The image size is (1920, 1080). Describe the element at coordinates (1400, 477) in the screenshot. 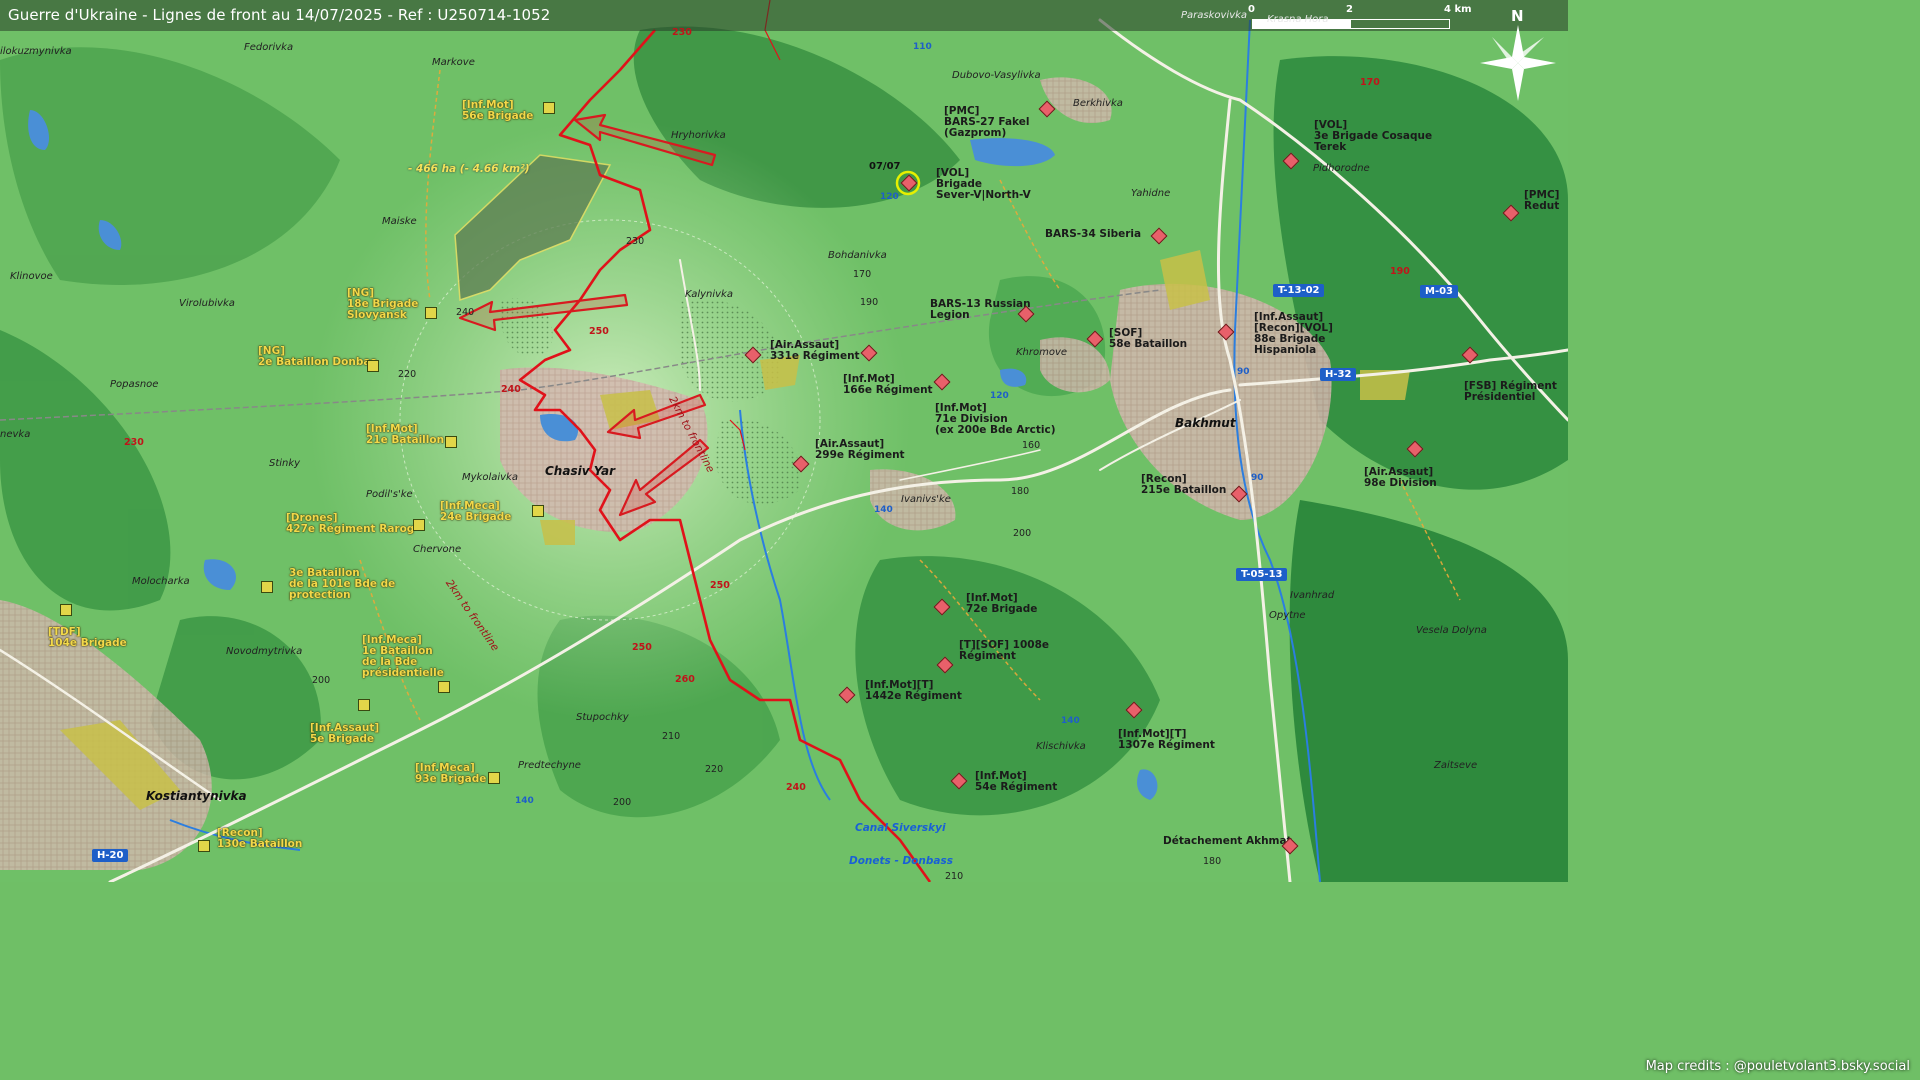

I see `russian-unit-label: [Air.Assaut] 98e Division` at that location.